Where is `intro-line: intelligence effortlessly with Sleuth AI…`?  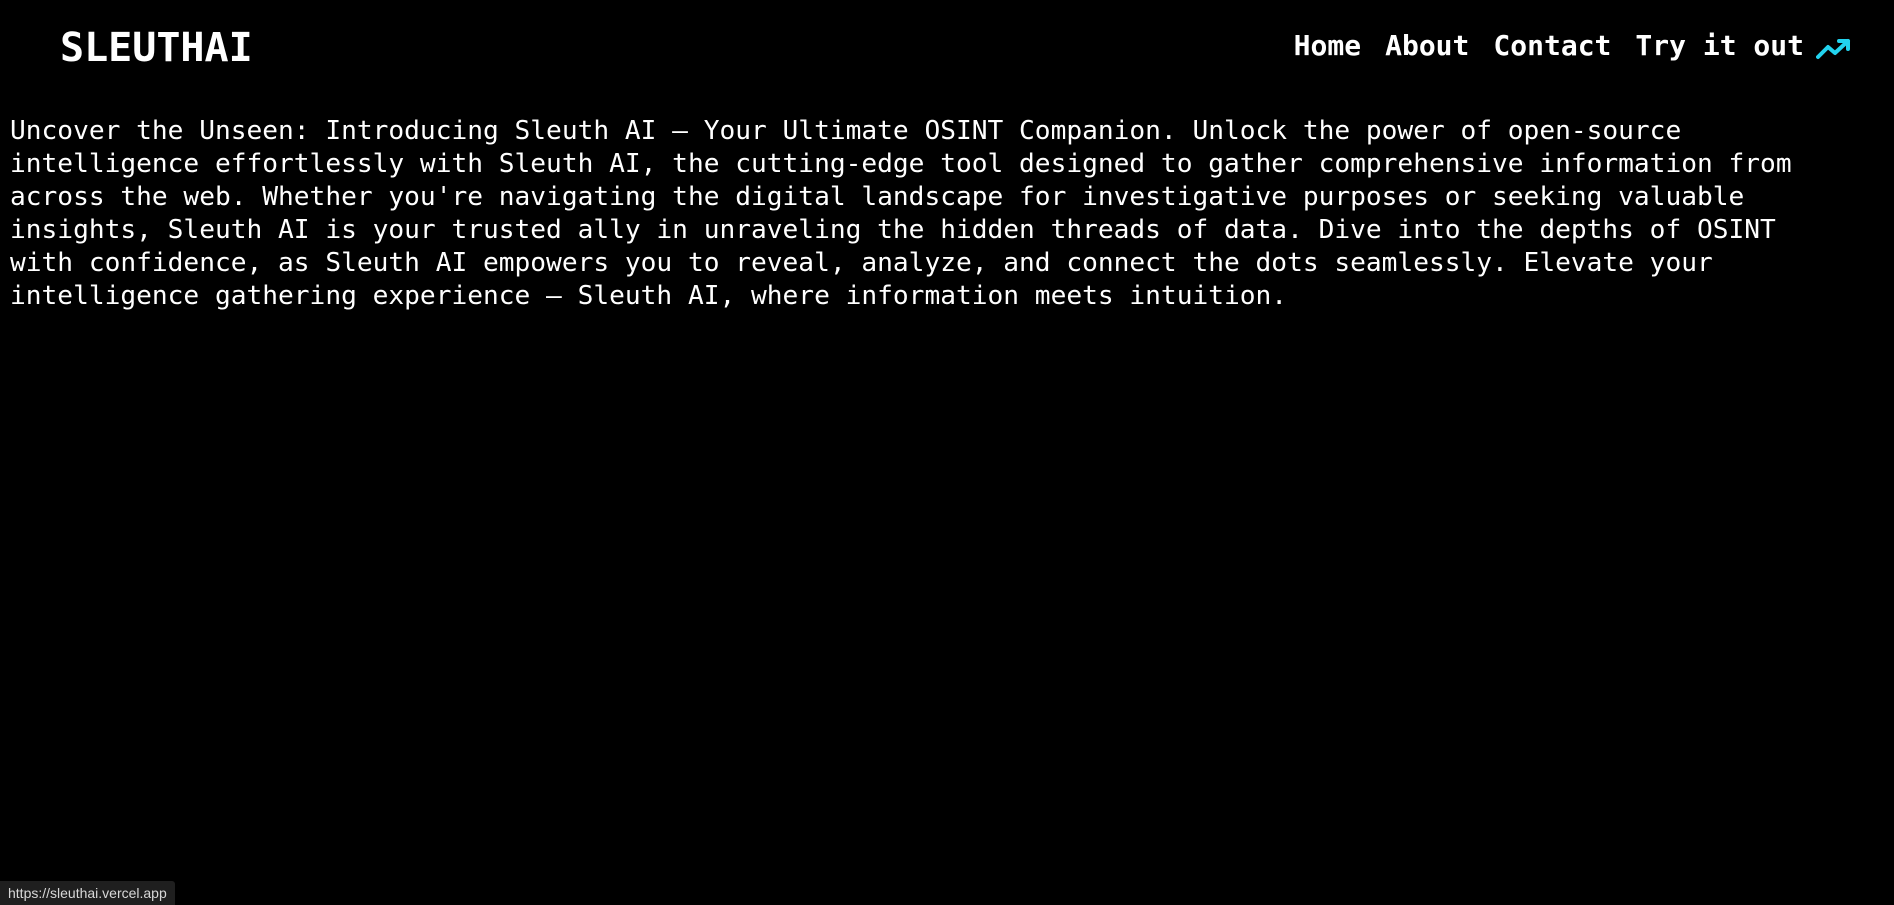
intro-line: intelligence effortlessly with Sleuth AI… is located at coordinates (901, 164).